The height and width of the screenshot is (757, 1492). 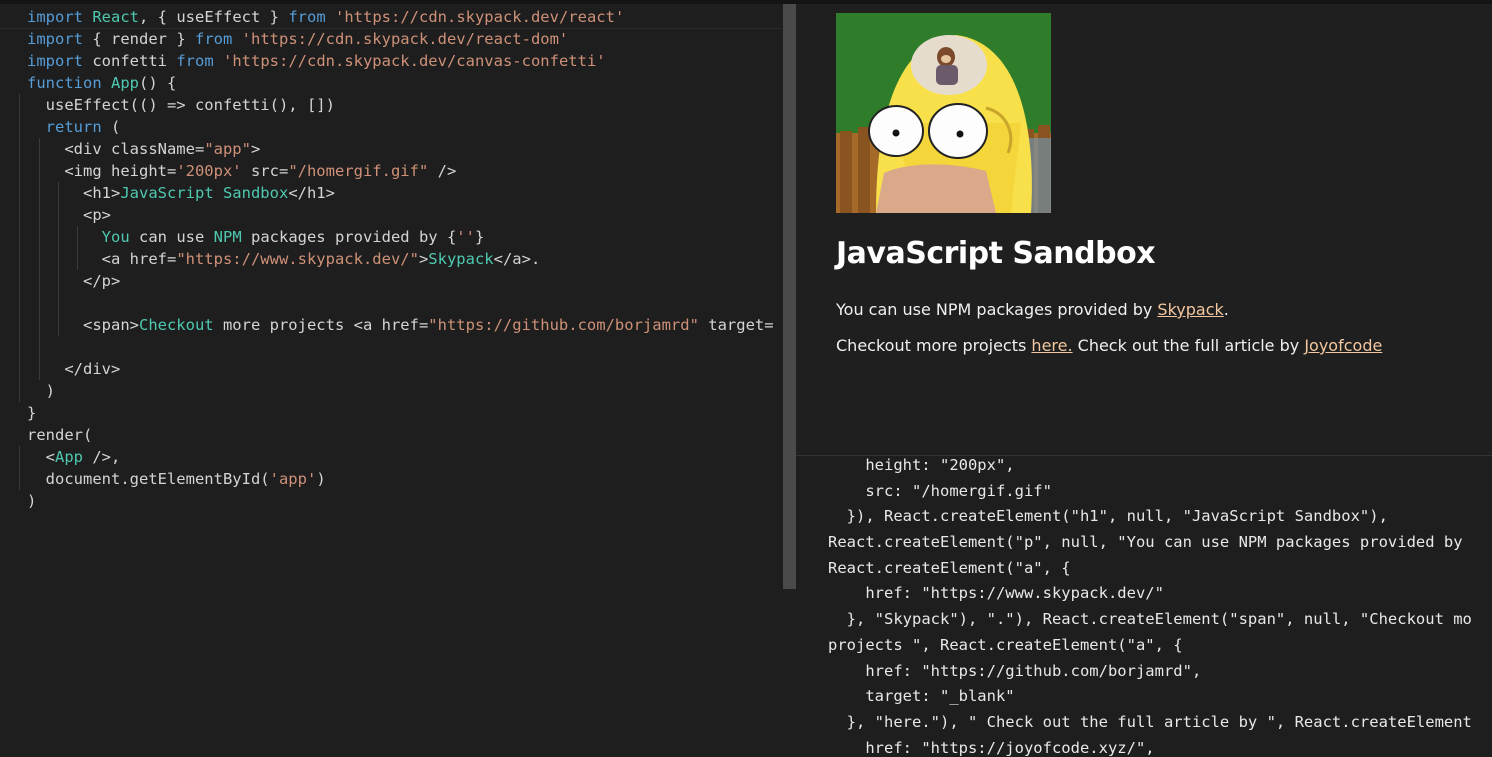 What do you see at coordinates (102, 259) in the screenshot?
I see `code-token: <a href=` at bounding box center [102, 259].